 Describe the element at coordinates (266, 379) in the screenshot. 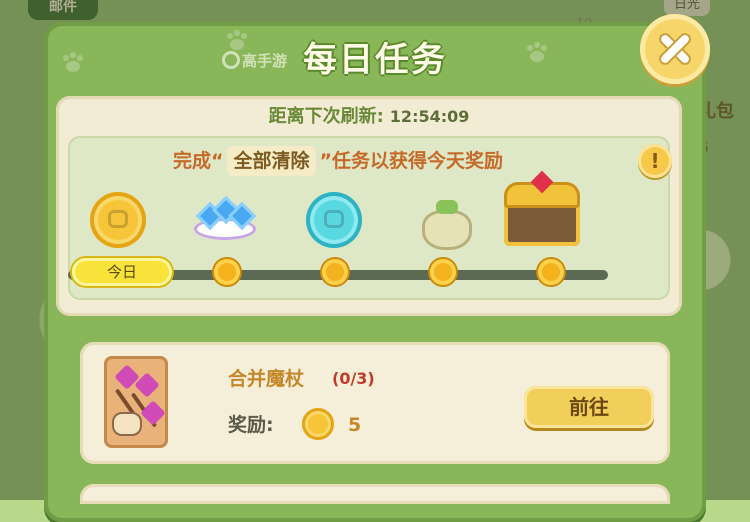

I see `task-name: 合并魔杖` at that location.